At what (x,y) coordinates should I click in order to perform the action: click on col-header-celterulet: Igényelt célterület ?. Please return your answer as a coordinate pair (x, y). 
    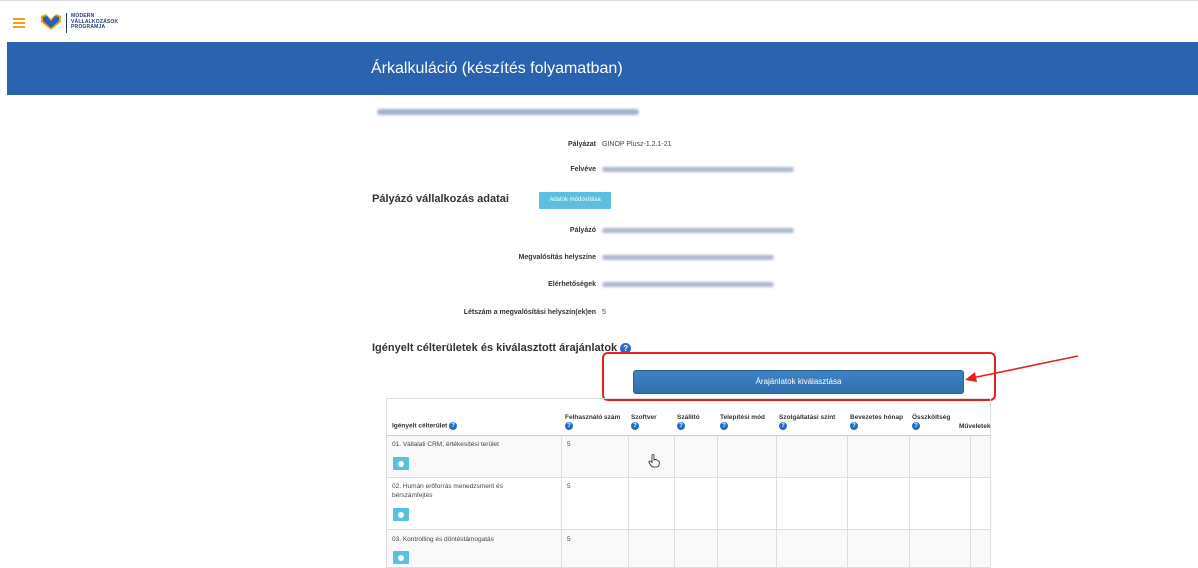
    Looking at the image, I should click on (474, 417).